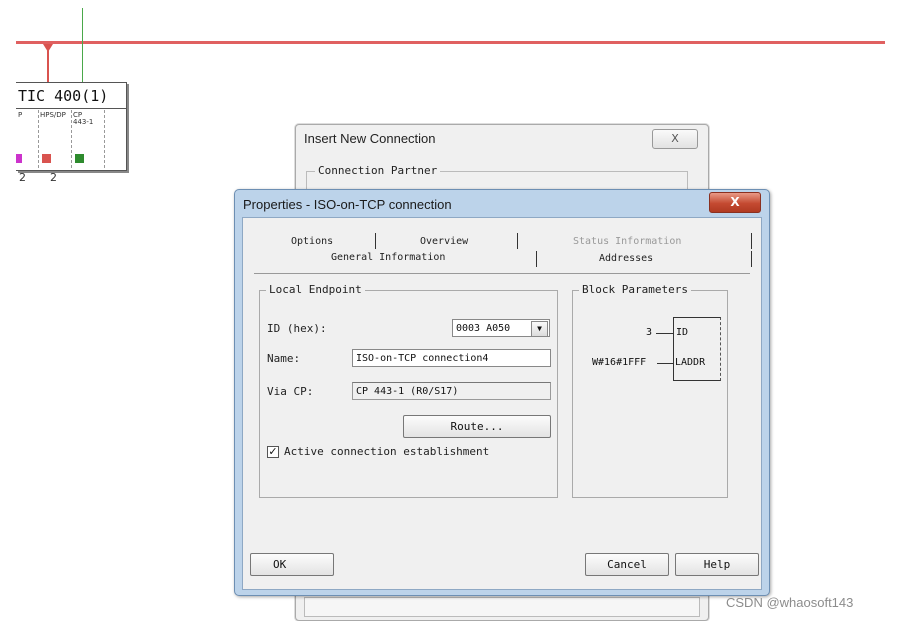 The image size is (900, 621). Describe the element at coordinates (790, 602) in the screenshot. I see `watermark-text: CSDN @whaosoft143` at that location.